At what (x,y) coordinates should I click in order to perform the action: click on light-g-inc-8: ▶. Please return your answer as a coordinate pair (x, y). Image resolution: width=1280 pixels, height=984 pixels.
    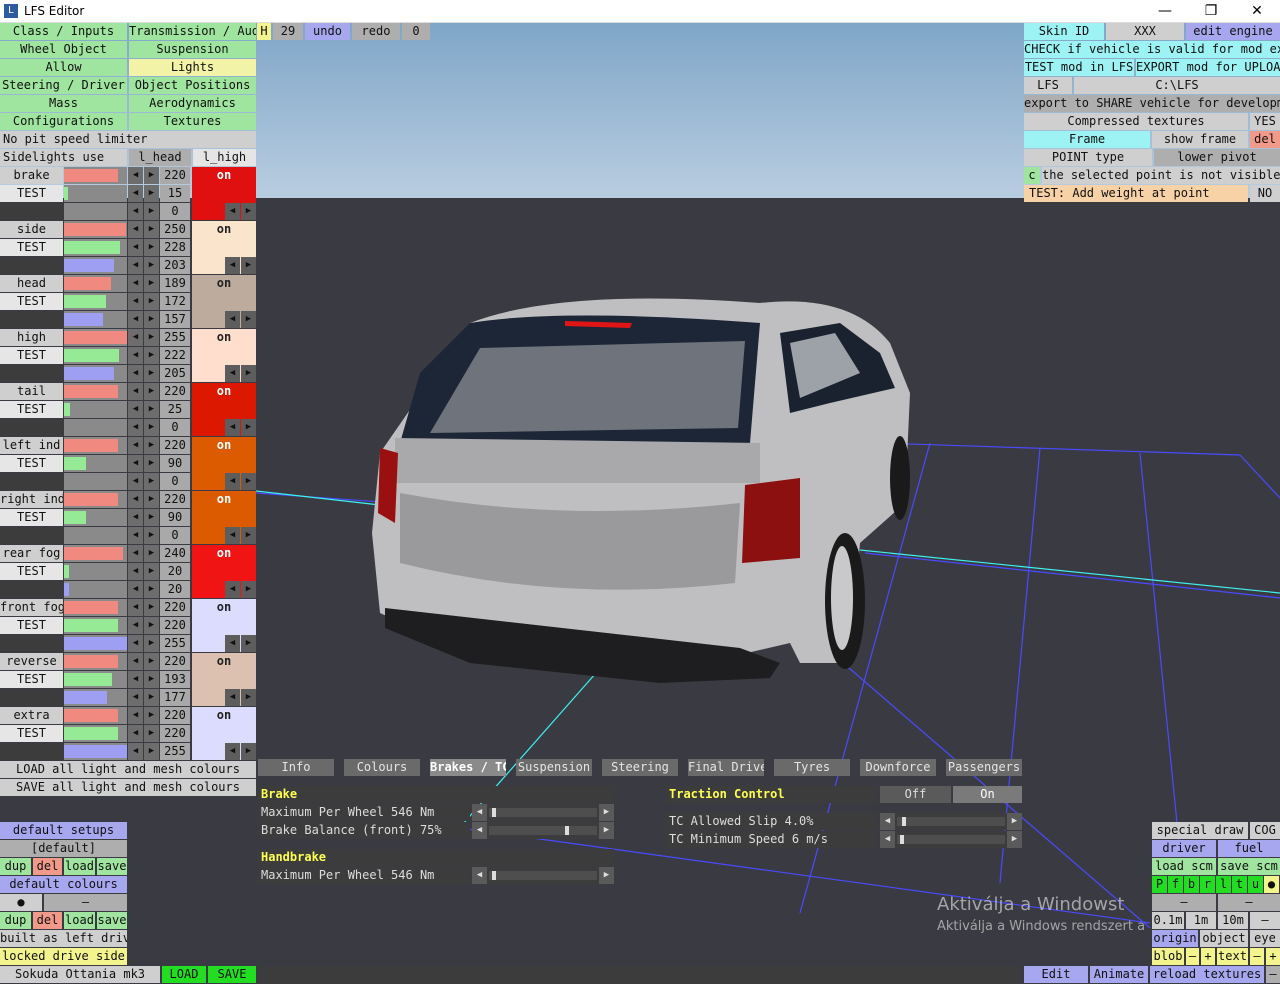
    Looking at the image, I should click on (151, 625).